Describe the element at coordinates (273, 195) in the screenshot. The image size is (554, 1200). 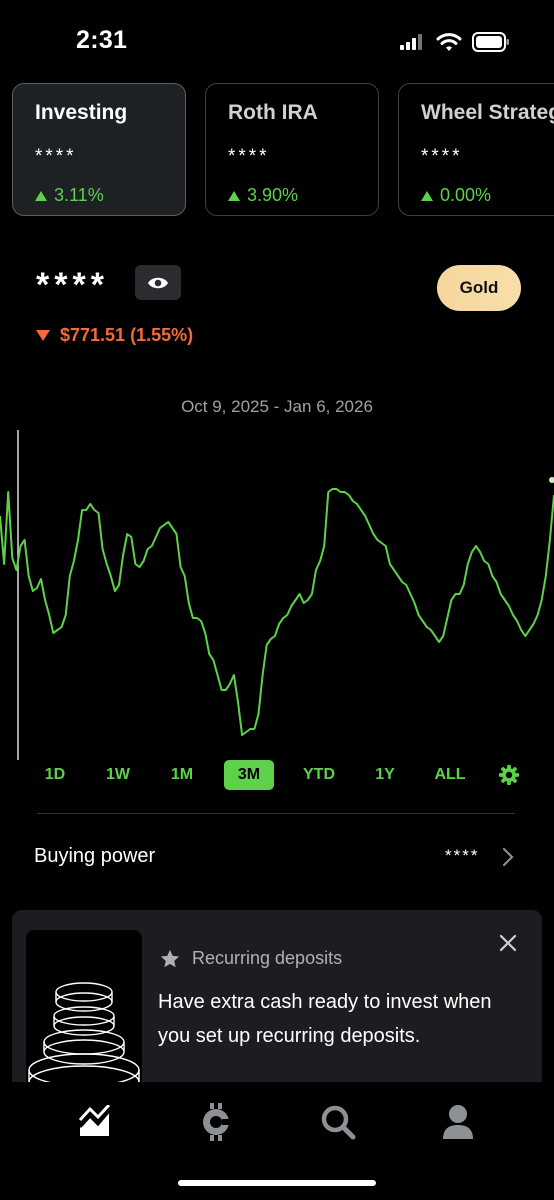
I see `account-change-value: 3.90%` at that location.